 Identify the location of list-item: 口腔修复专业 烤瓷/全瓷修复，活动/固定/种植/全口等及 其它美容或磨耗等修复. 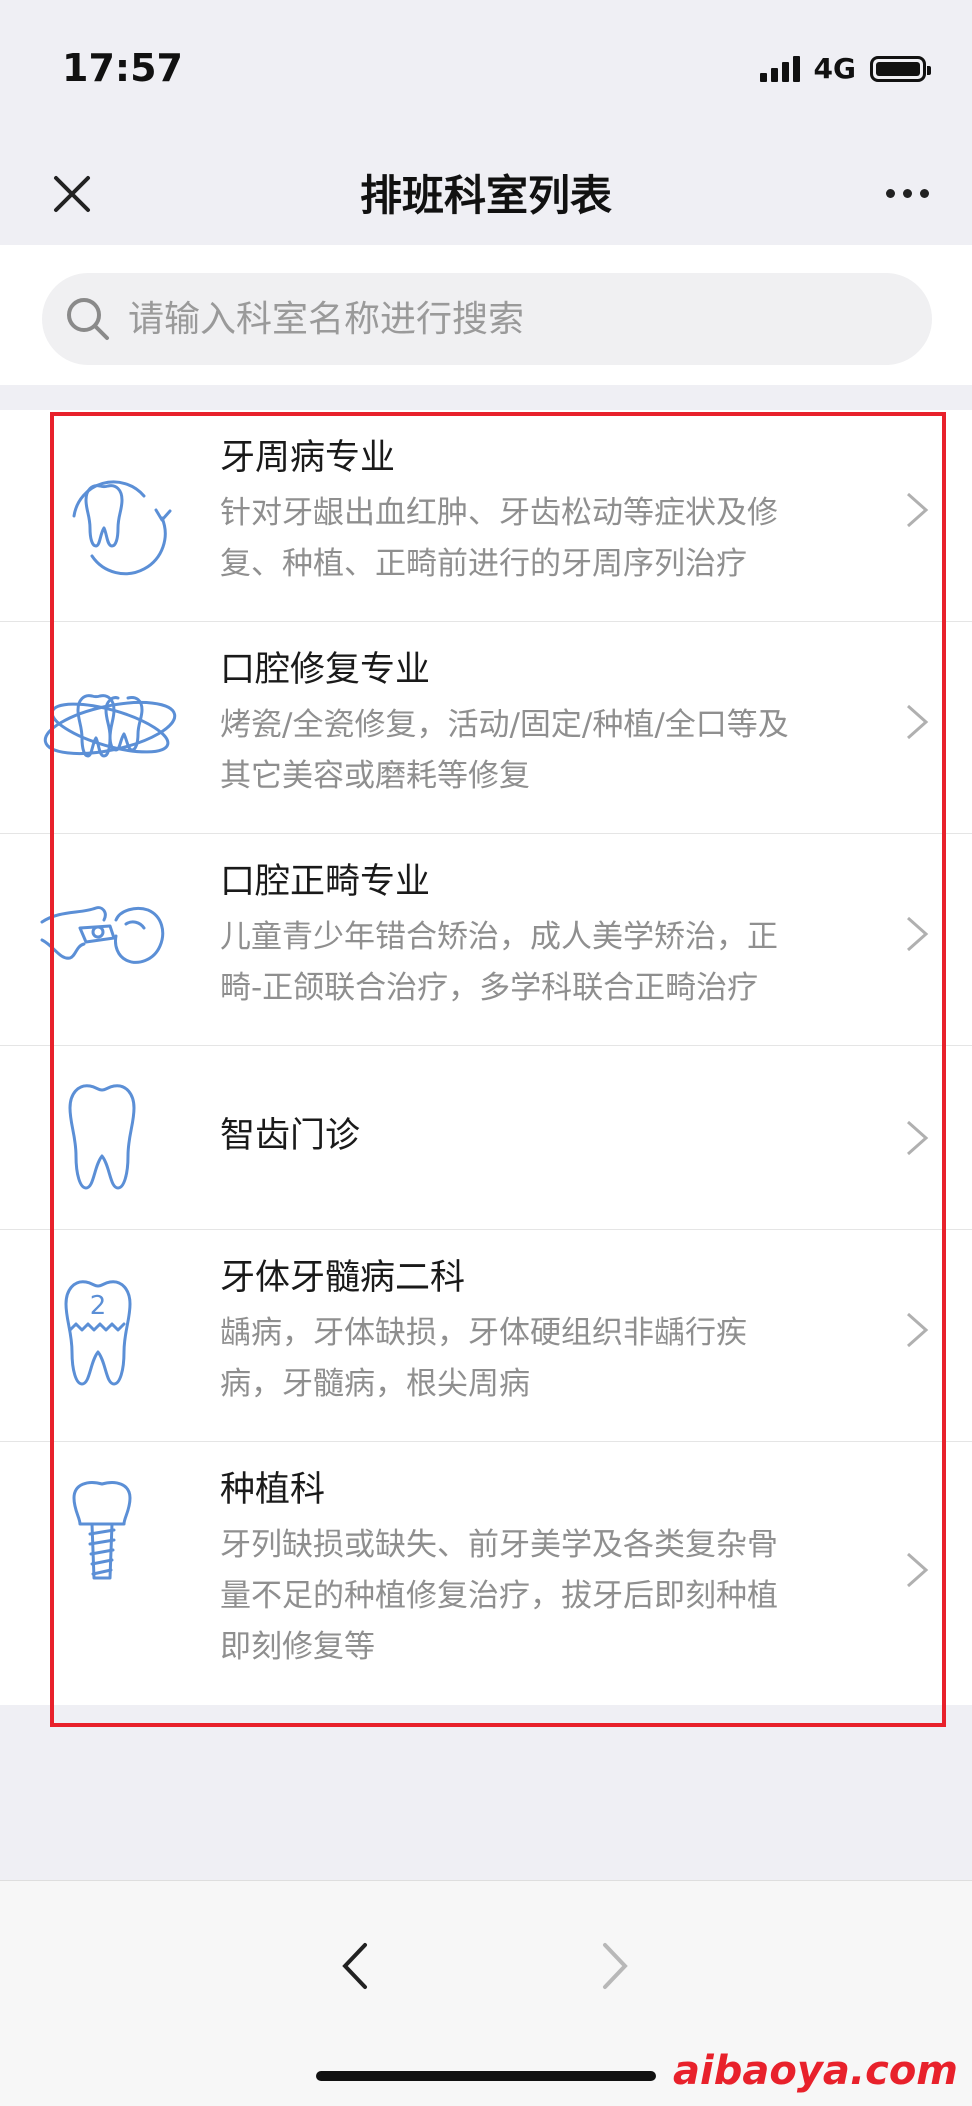
(486, 728).